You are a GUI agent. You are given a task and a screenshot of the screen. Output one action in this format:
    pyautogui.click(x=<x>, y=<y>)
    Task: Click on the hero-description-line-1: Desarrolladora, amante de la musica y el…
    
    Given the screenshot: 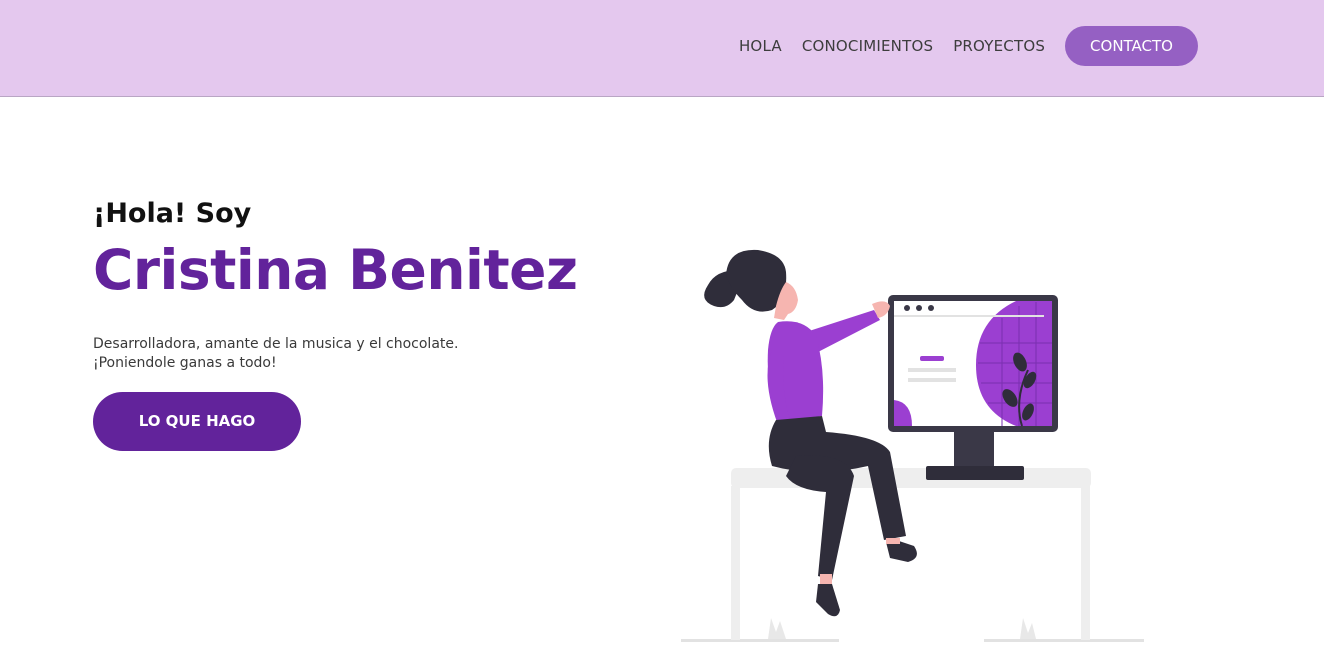 What is the action you would take?
    pyautogui.click(x=276, y=344)
    